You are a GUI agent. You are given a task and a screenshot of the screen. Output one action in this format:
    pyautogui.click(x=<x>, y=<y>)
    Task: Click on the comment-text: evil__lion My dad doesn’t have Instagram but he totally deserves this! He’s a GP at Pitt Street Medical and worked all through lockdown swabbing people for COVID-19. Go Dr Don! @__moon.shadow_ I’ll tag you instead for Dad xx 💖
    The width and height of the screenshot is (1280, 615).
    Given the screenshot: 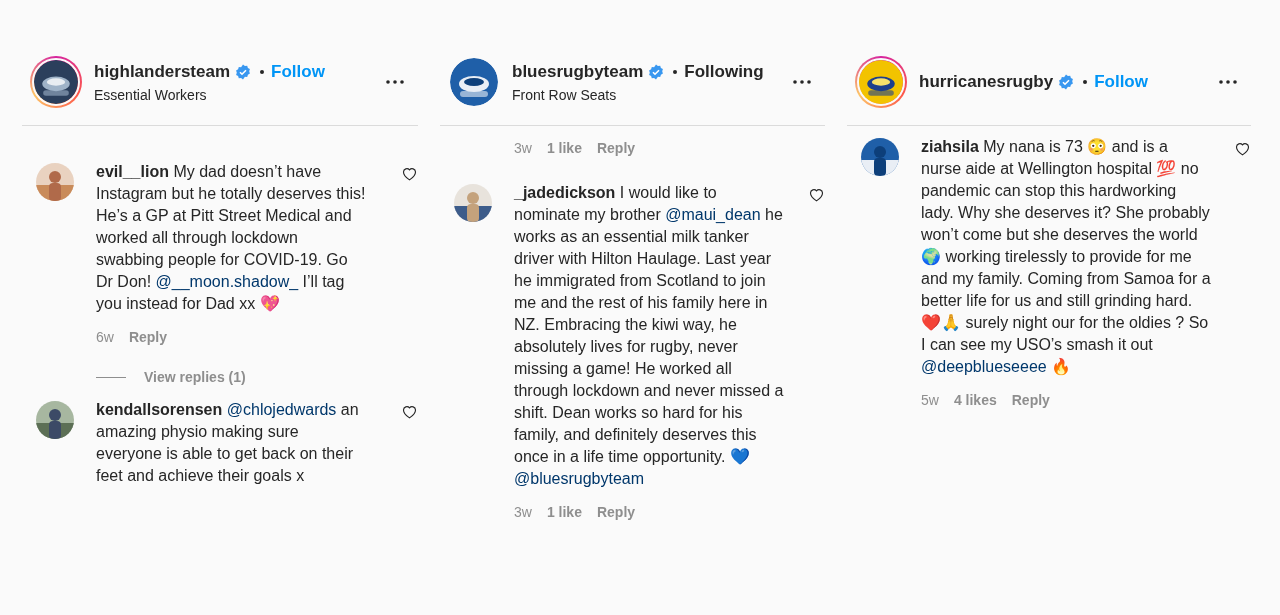 What is the action you would take?
    pyautogui.click(x=231, y=238)
    